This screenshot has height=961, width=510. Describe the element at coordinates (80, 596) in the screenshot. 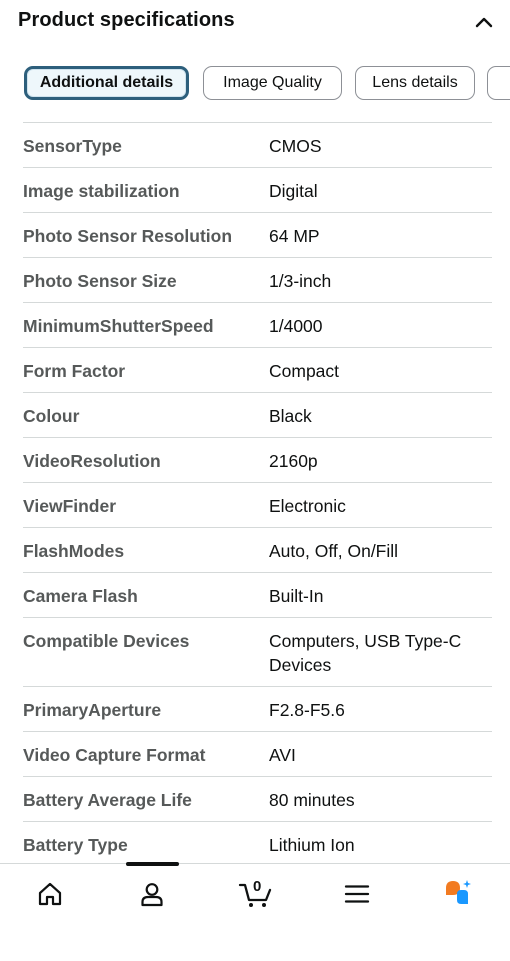

I see `spec-key: Camera Flash` at that location.